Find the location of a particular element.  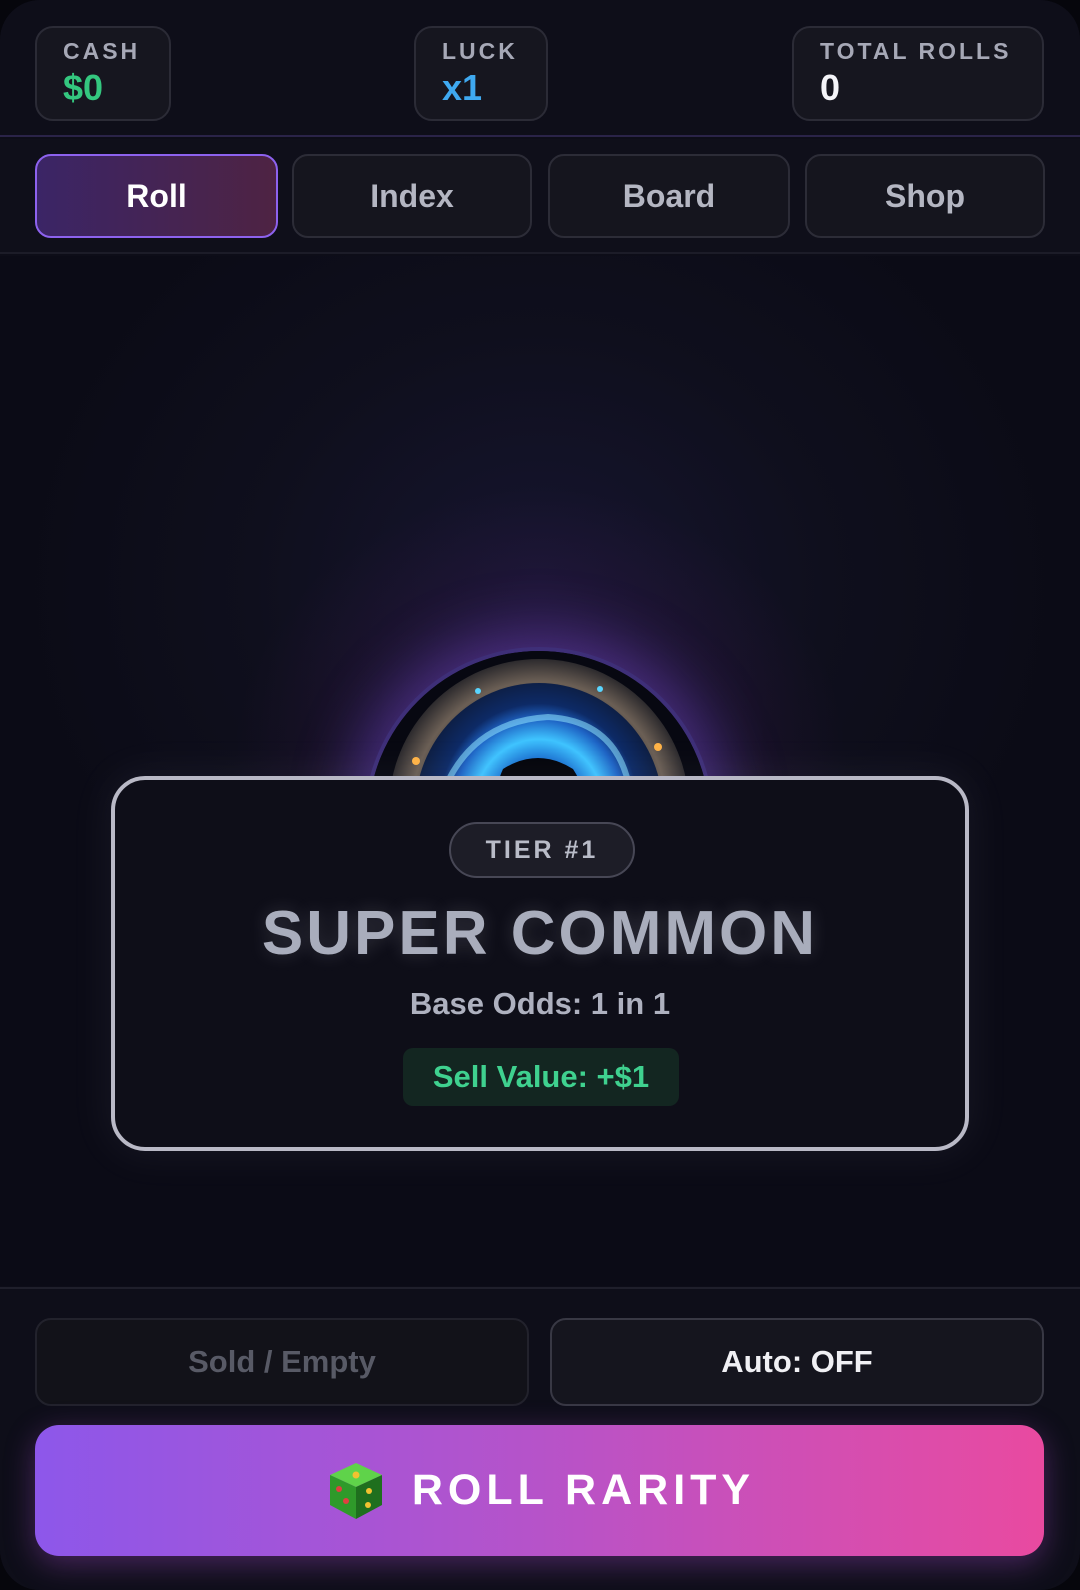

auto-roll-toggle: Auto: OFF is located at coordinates (797, 1362).